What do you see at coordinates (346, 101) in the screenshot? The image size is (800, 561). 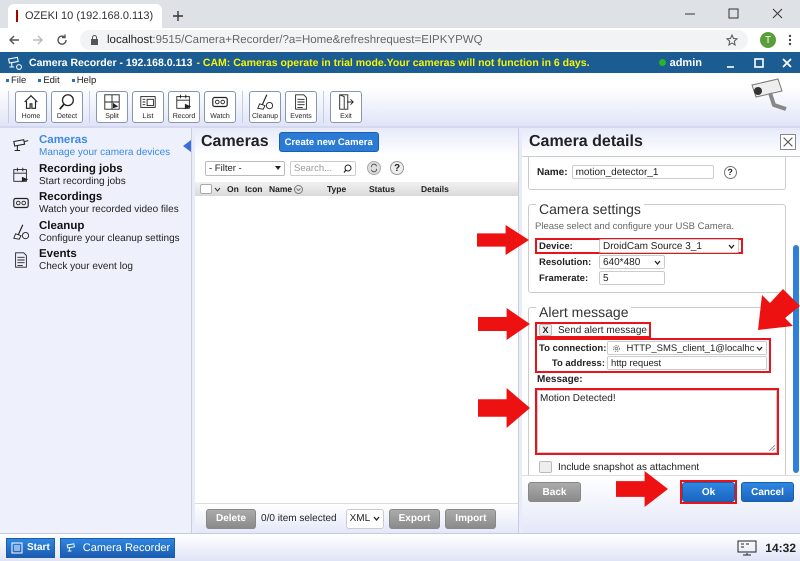 I see `exit-icon` at bounding box center [346, 101].